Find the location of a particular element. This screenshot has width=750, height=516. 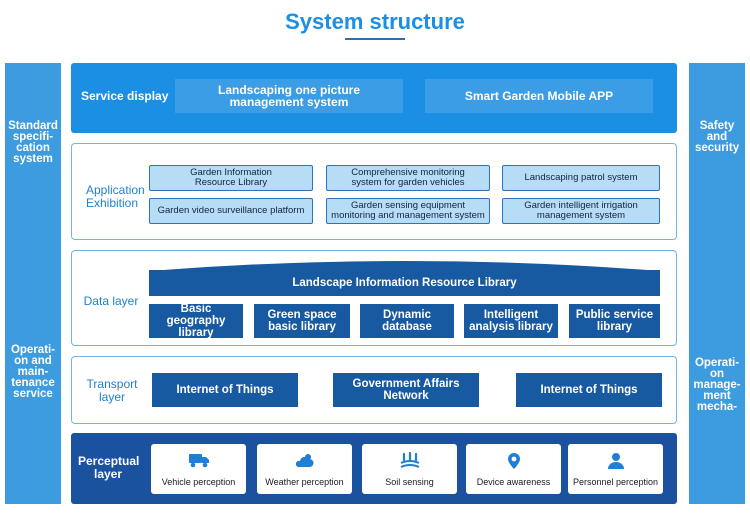

perc-card-device: Device awareness is located at coordinates (513, 469).